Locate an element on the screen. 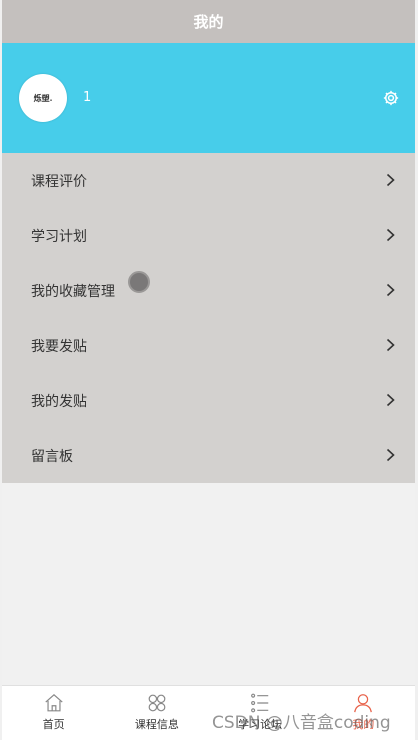 The height and width of the screenshot is (740, 418). menu-item-label: 留言板 is located at coordinates (52, 456).